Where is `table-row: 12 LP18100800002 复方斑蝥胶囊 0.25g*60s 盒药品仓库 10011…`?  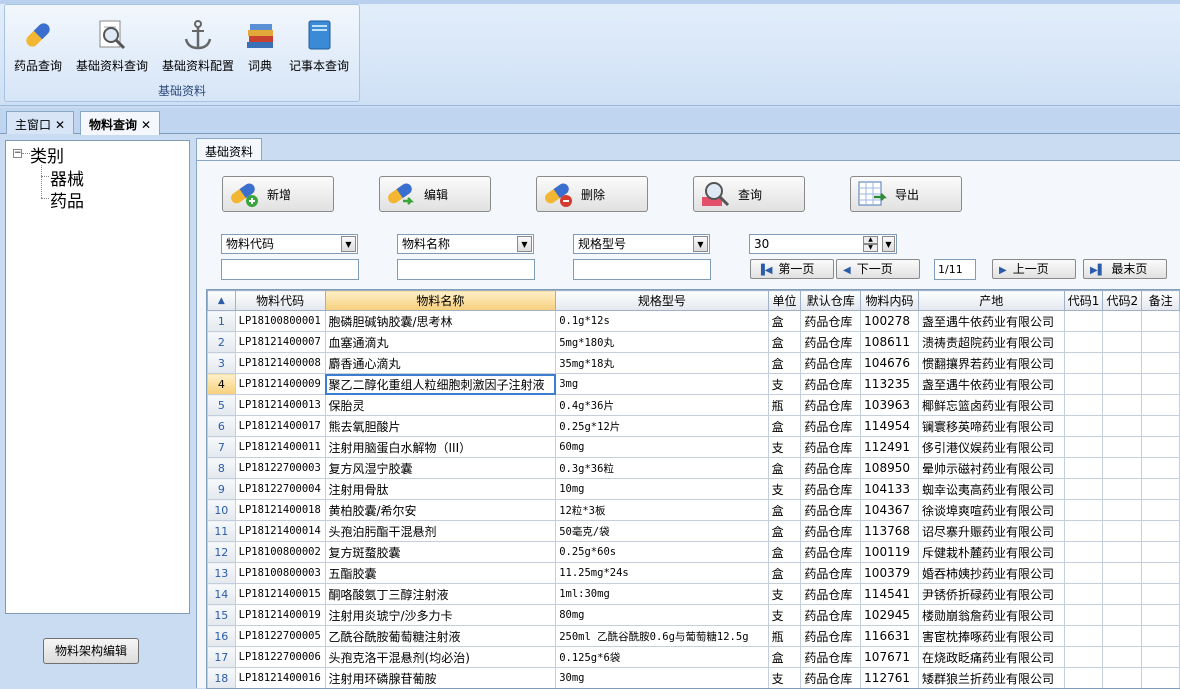 table-row: 12 LP18100800002 复方斑蝥胶囊 0.25g*60s 盒药品仓库 10011… is located at coordinates (693, 552).